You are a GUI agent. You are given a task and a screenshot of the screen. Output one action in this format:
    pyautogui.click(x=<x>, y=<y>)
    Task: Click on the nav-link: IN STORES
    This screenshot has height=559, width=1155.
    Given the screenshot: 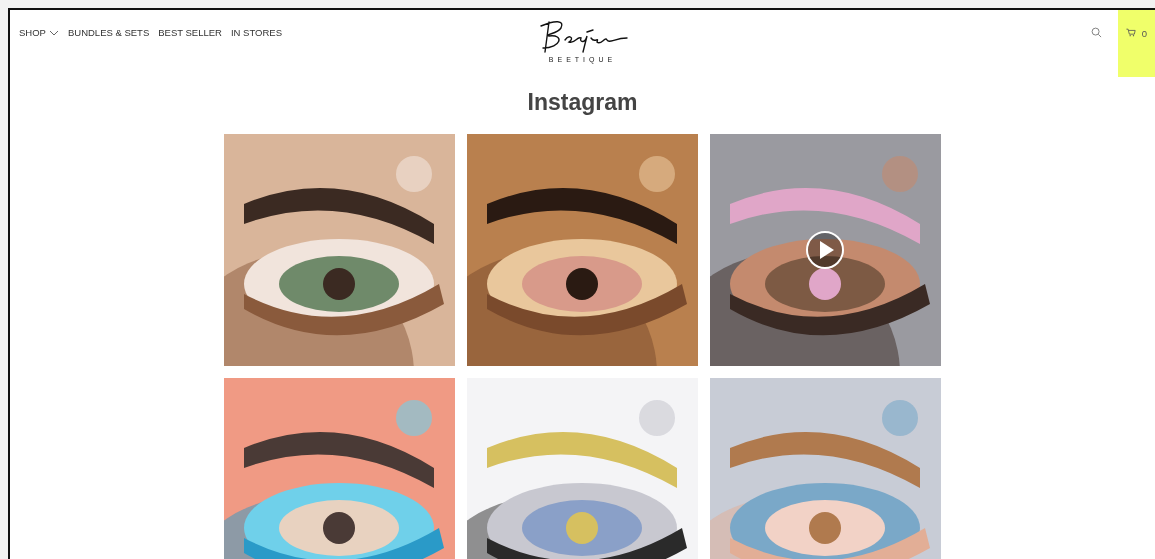 What is the action you would take?
    pyautogui.click(x=256, y=32)
    